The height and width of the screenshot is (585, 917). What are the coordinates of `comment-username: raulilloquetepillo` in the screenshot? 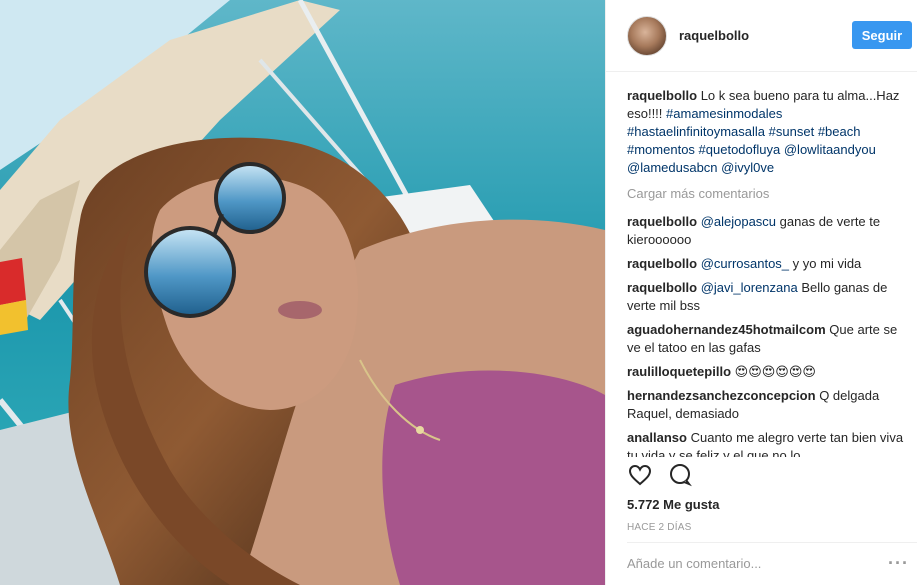 It's located at (679, 371).